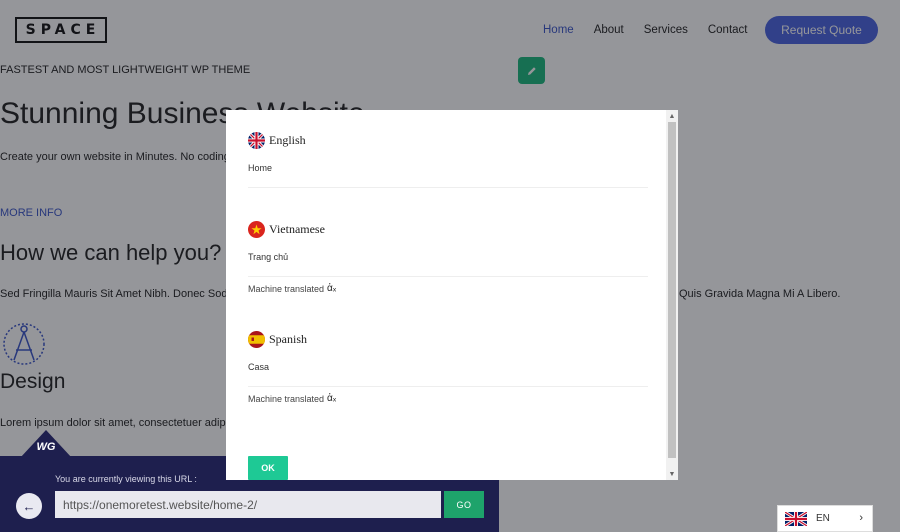  I want to click on modal-scrollbar: ▲ ▼, so click(672, 295).